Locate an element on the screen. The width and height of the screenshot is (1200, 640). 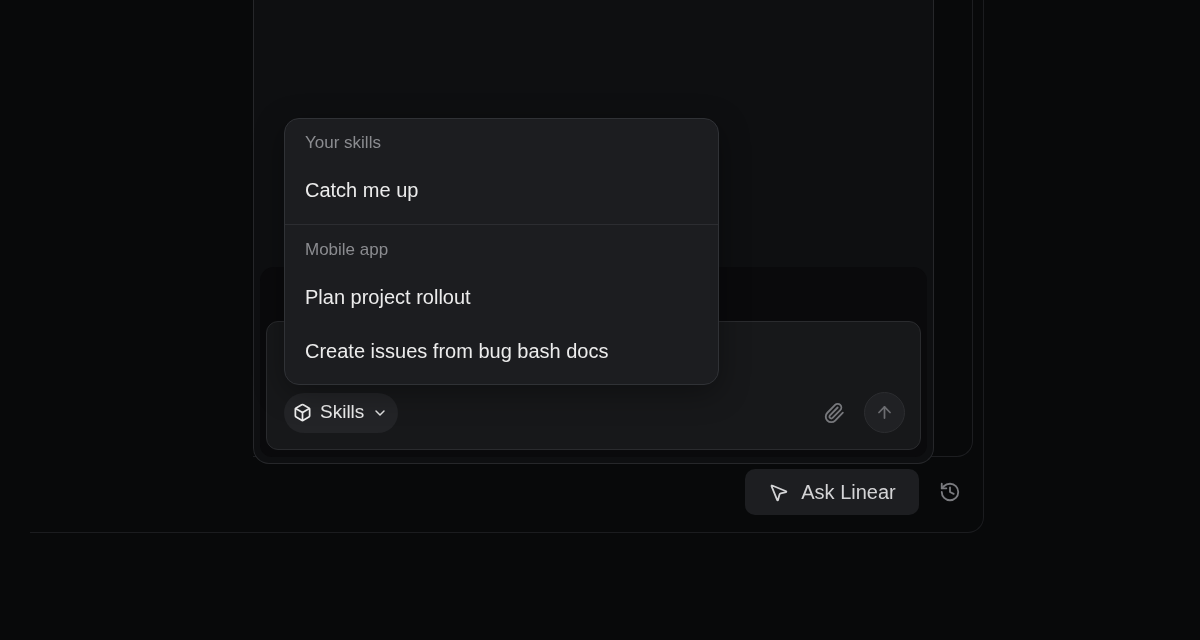
arrow-up-icon is located at coordinates (884, 412).